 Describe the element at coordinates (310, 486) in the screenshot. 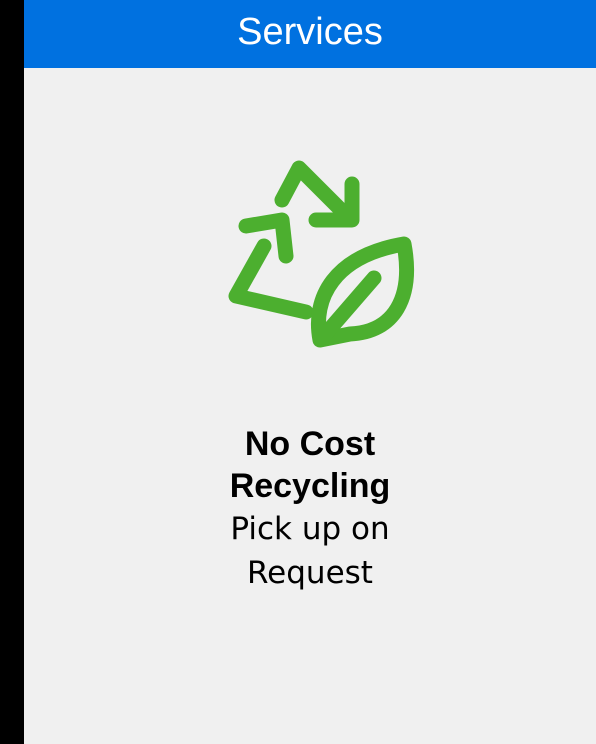

I see `service-title-line-2: Recycling` at that location.